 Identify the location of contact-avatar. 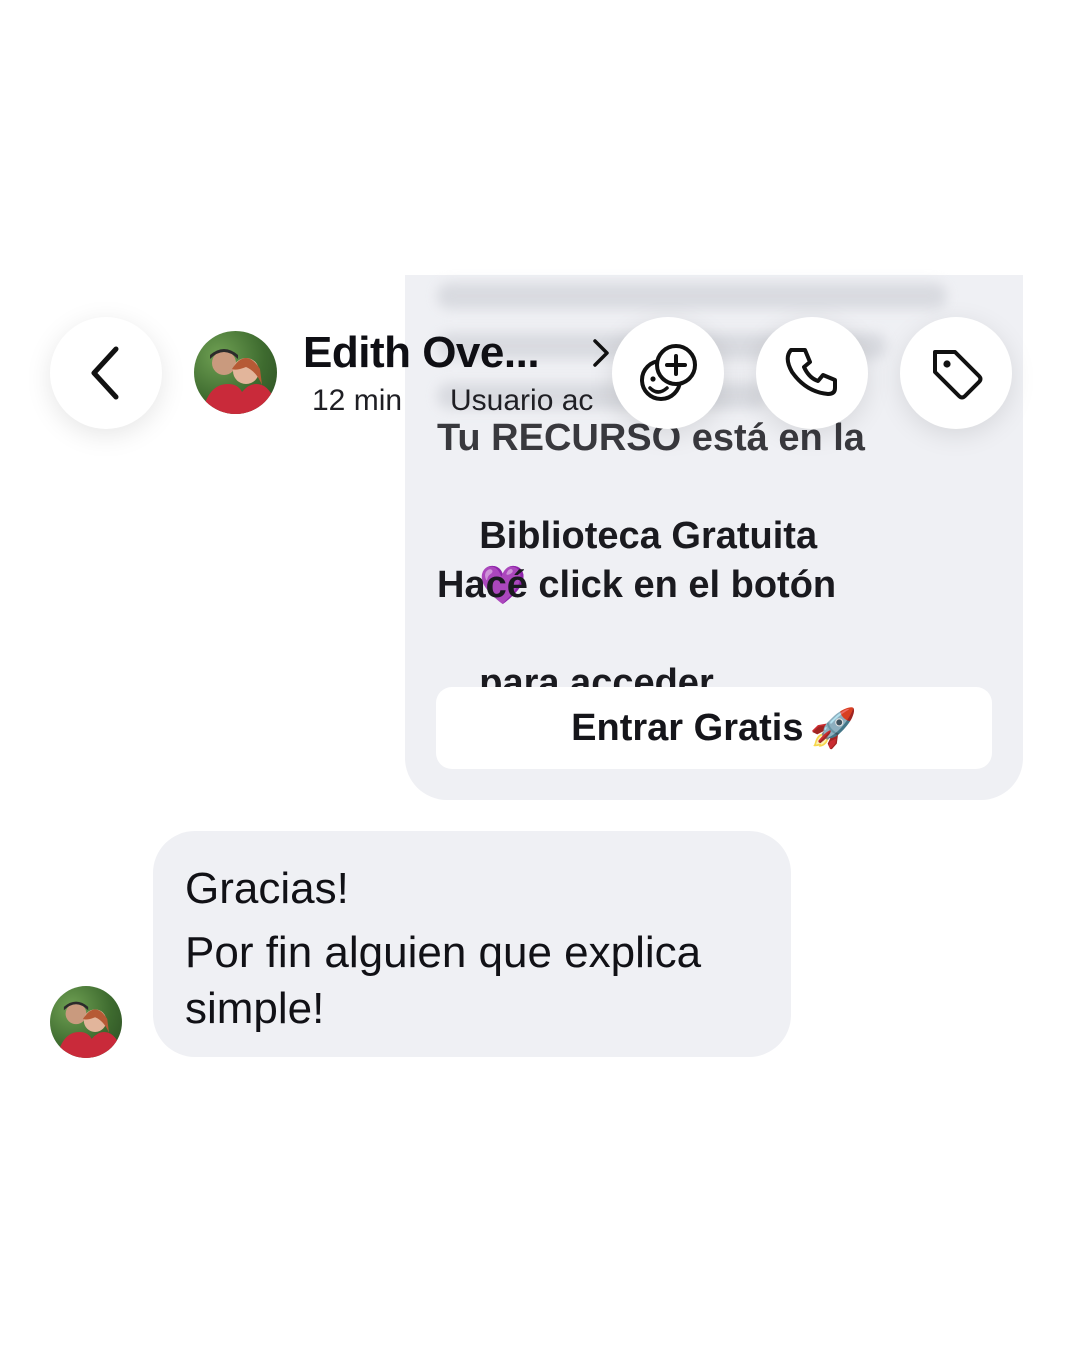
(235, 372).